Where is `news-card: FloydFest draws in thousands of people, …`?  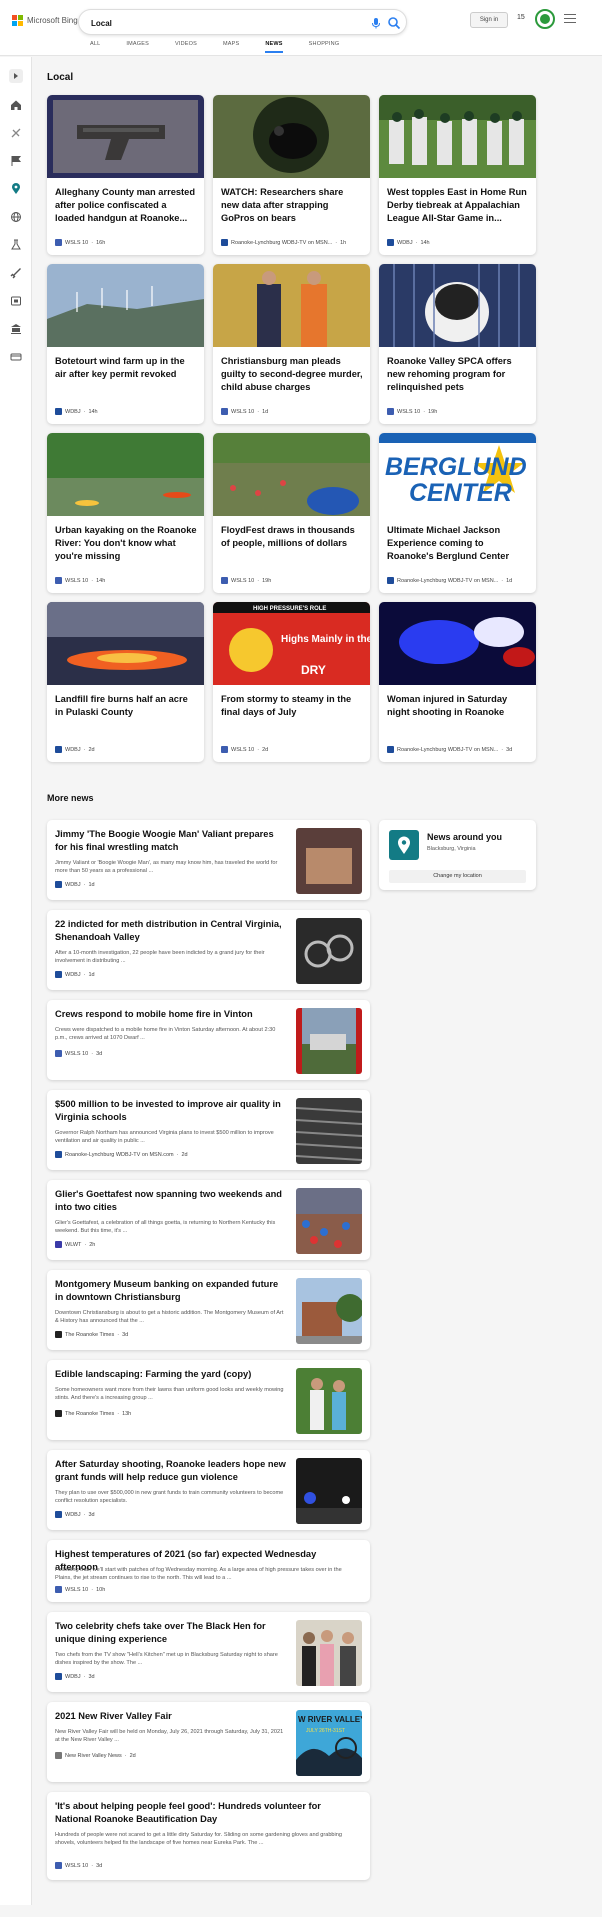
news-card: FloydFest draws in thousands of people, … is located at coordinates (291, 513).